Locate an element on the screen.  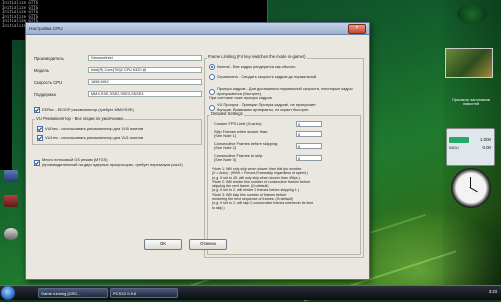
support-label: Поддержка is located at coordinates (45, 94).